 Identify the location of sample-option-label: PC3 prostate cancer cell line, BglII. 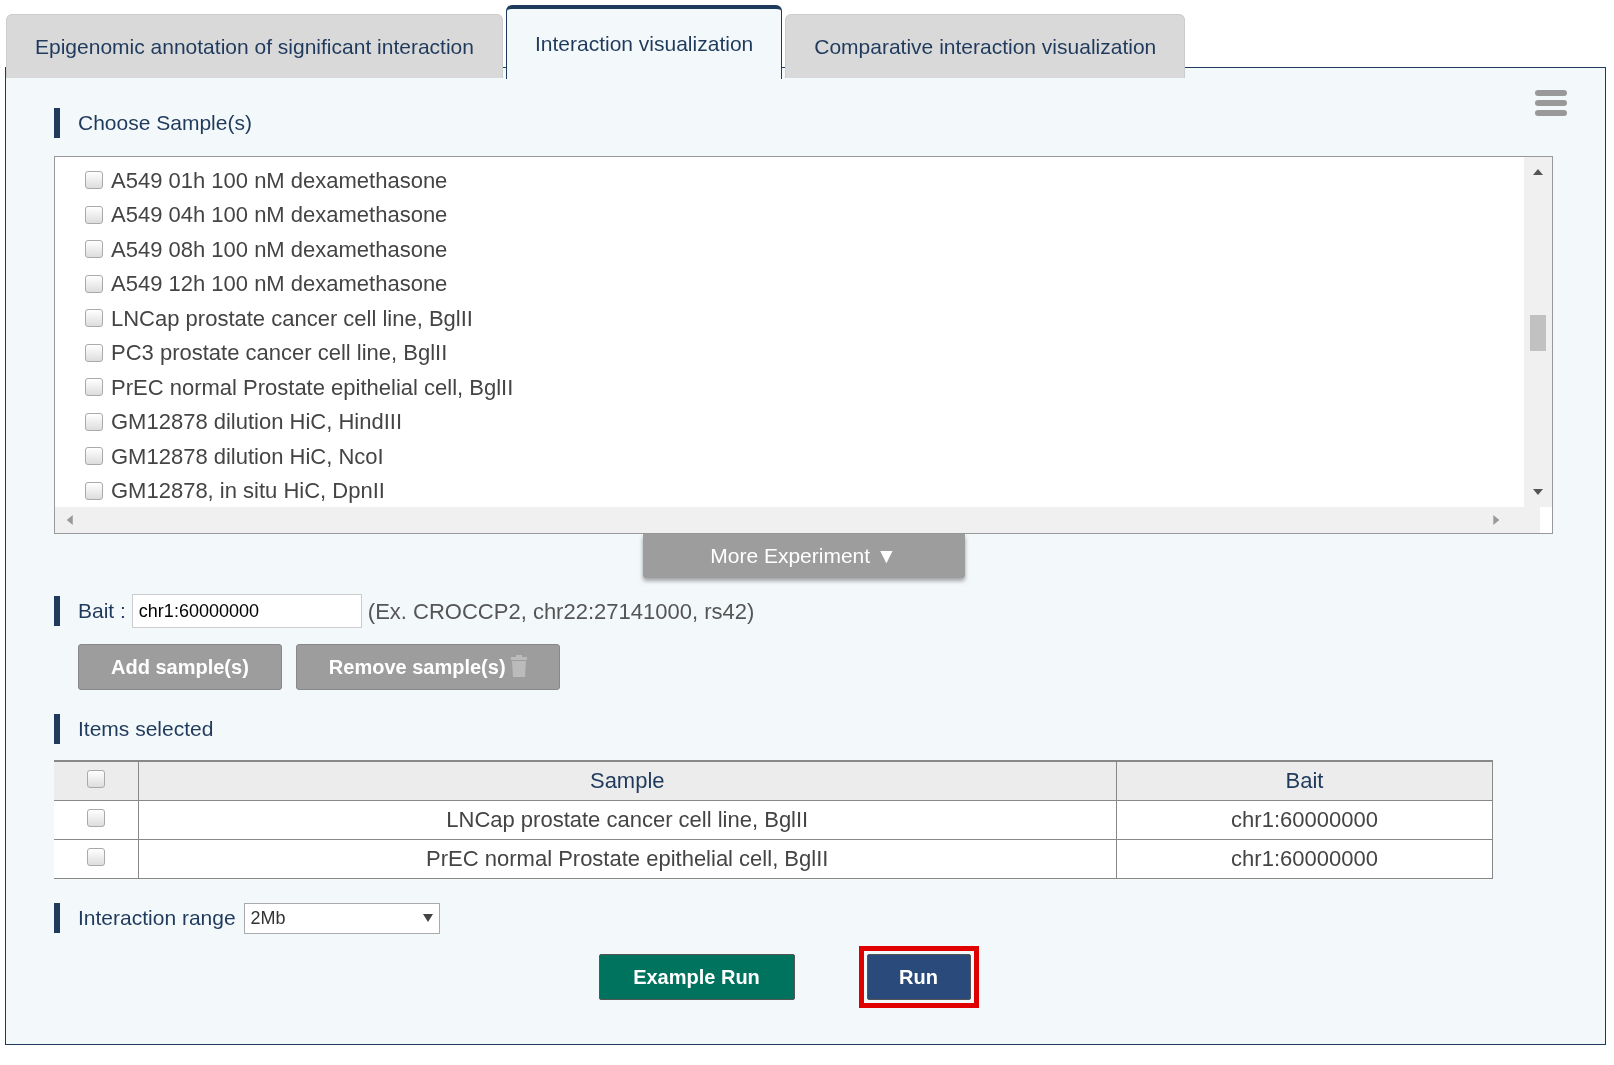
(279, 353).